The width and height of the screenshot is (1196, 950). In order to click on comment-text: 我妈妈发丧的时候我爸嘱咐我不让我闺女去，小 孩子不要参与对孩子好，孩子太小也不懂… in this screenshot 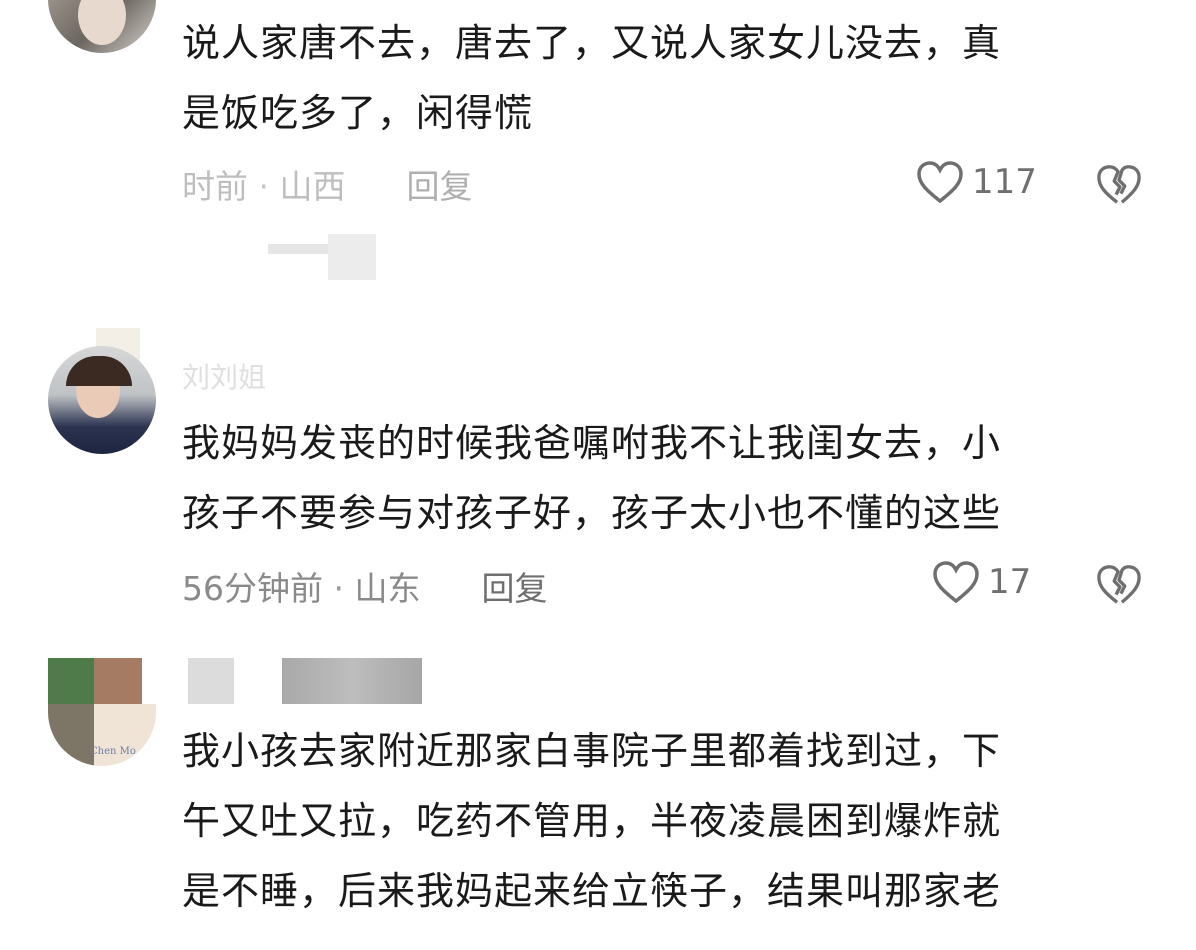, I will do `click(592, 478)`.